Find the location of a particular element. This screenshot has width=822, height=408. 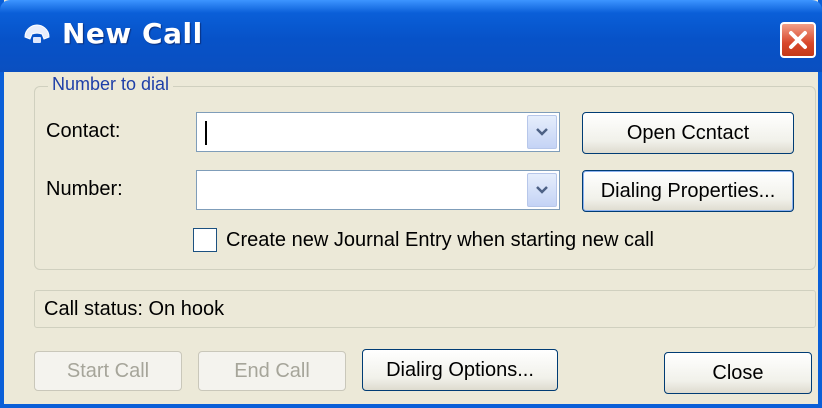

close-x-icon is located at coordinates (798, 40).